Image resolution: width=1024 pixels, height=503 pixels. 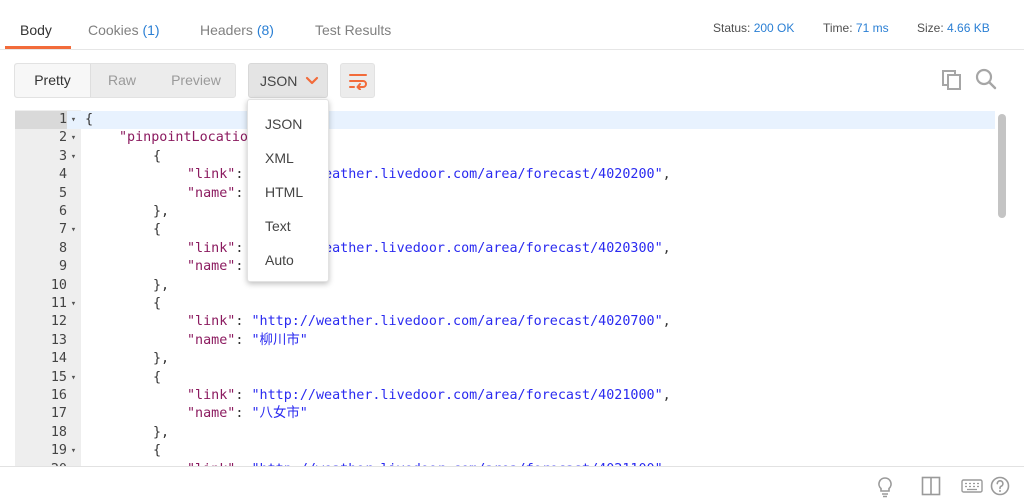 I want to click on code-line: 19 ▾ {, so click(x=505, y=451).